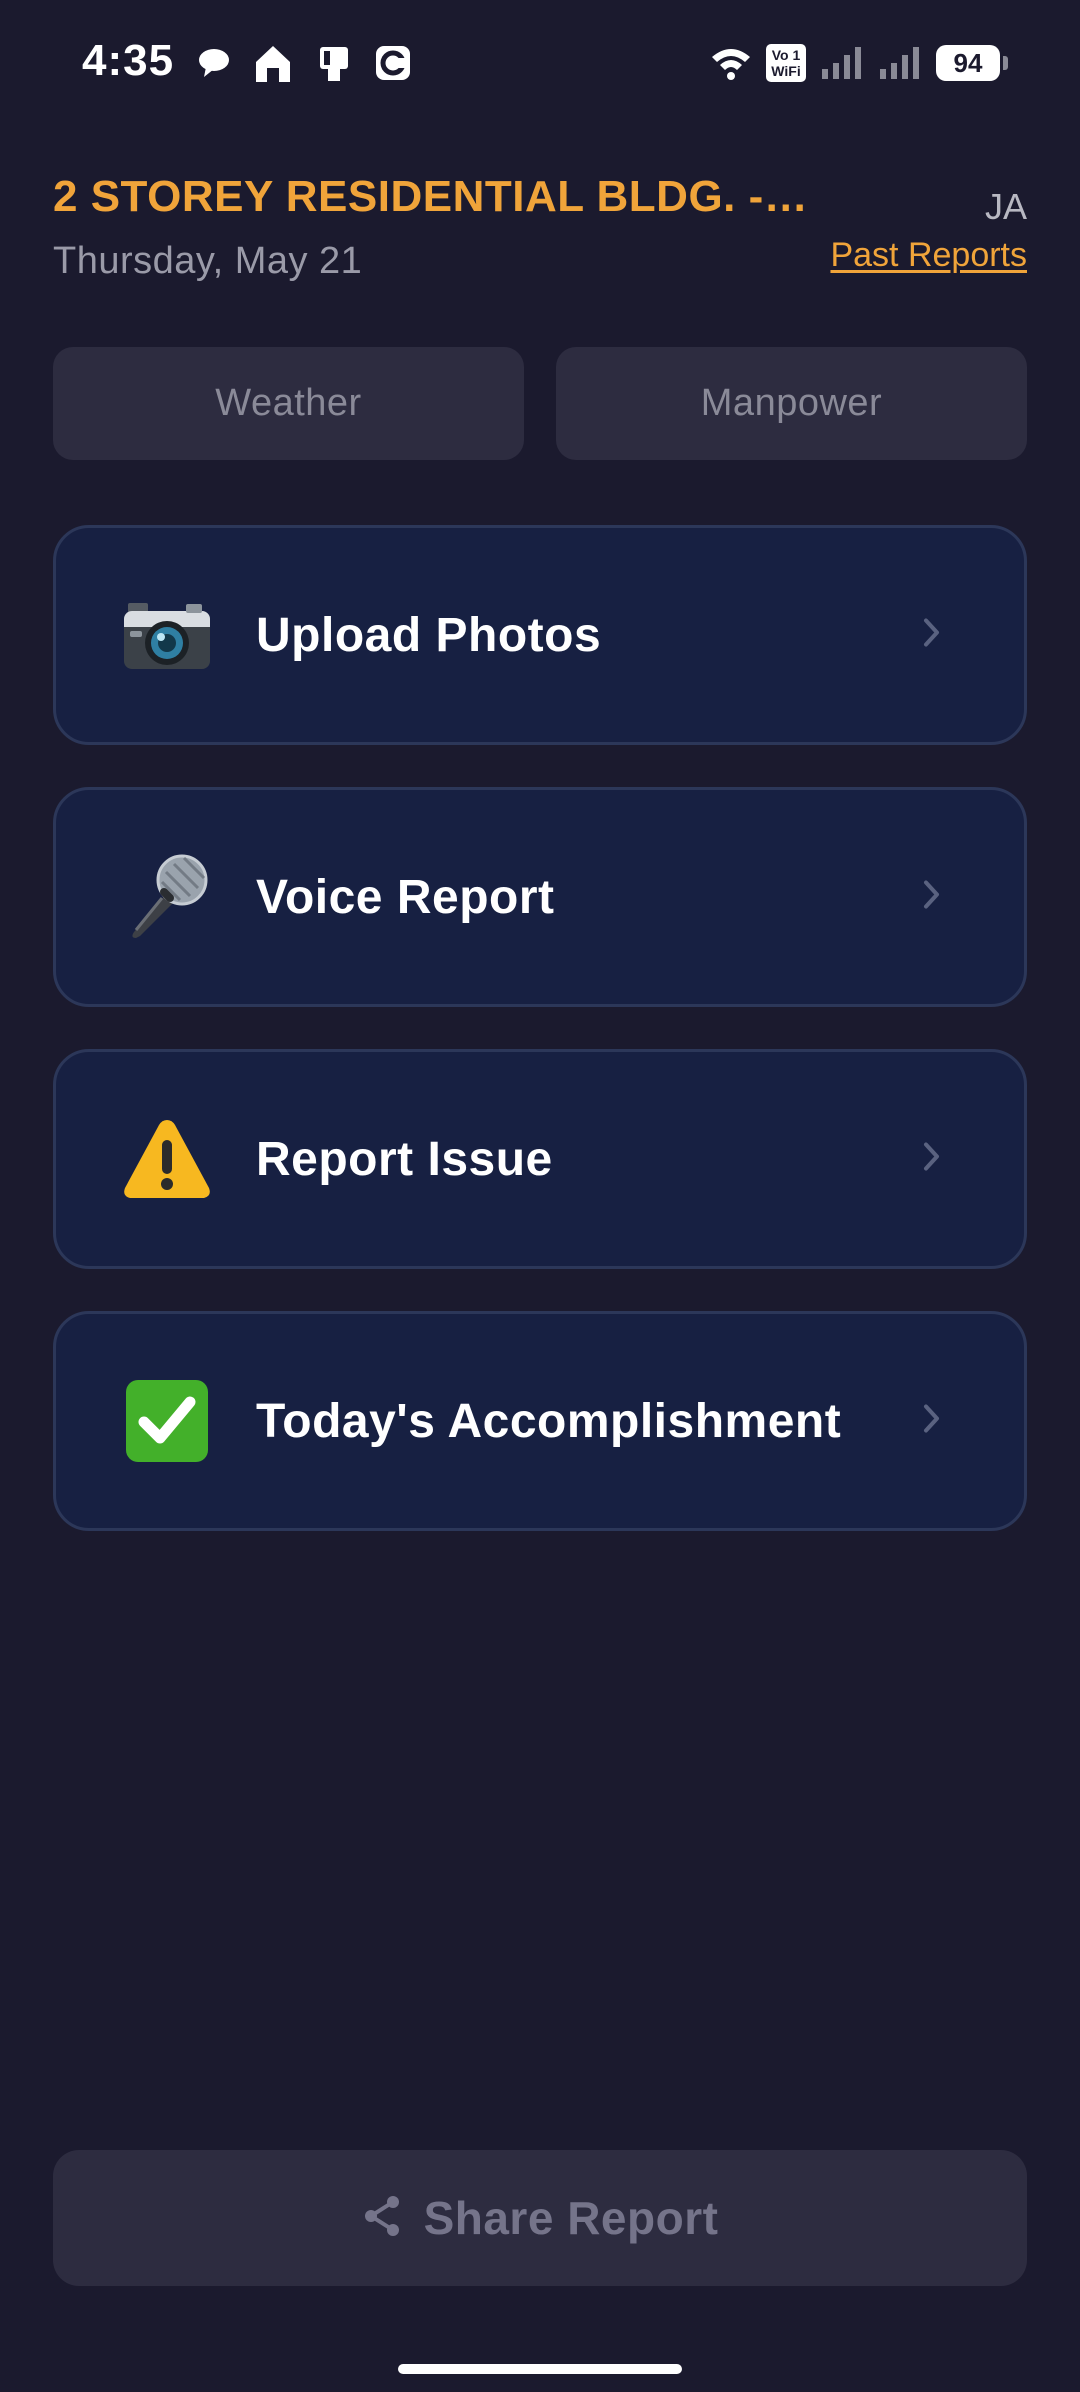  What do you see at coordinates (405, 897) in the screenshot?
I see `card-label: Voice Report` at bounding box center [405, 897].